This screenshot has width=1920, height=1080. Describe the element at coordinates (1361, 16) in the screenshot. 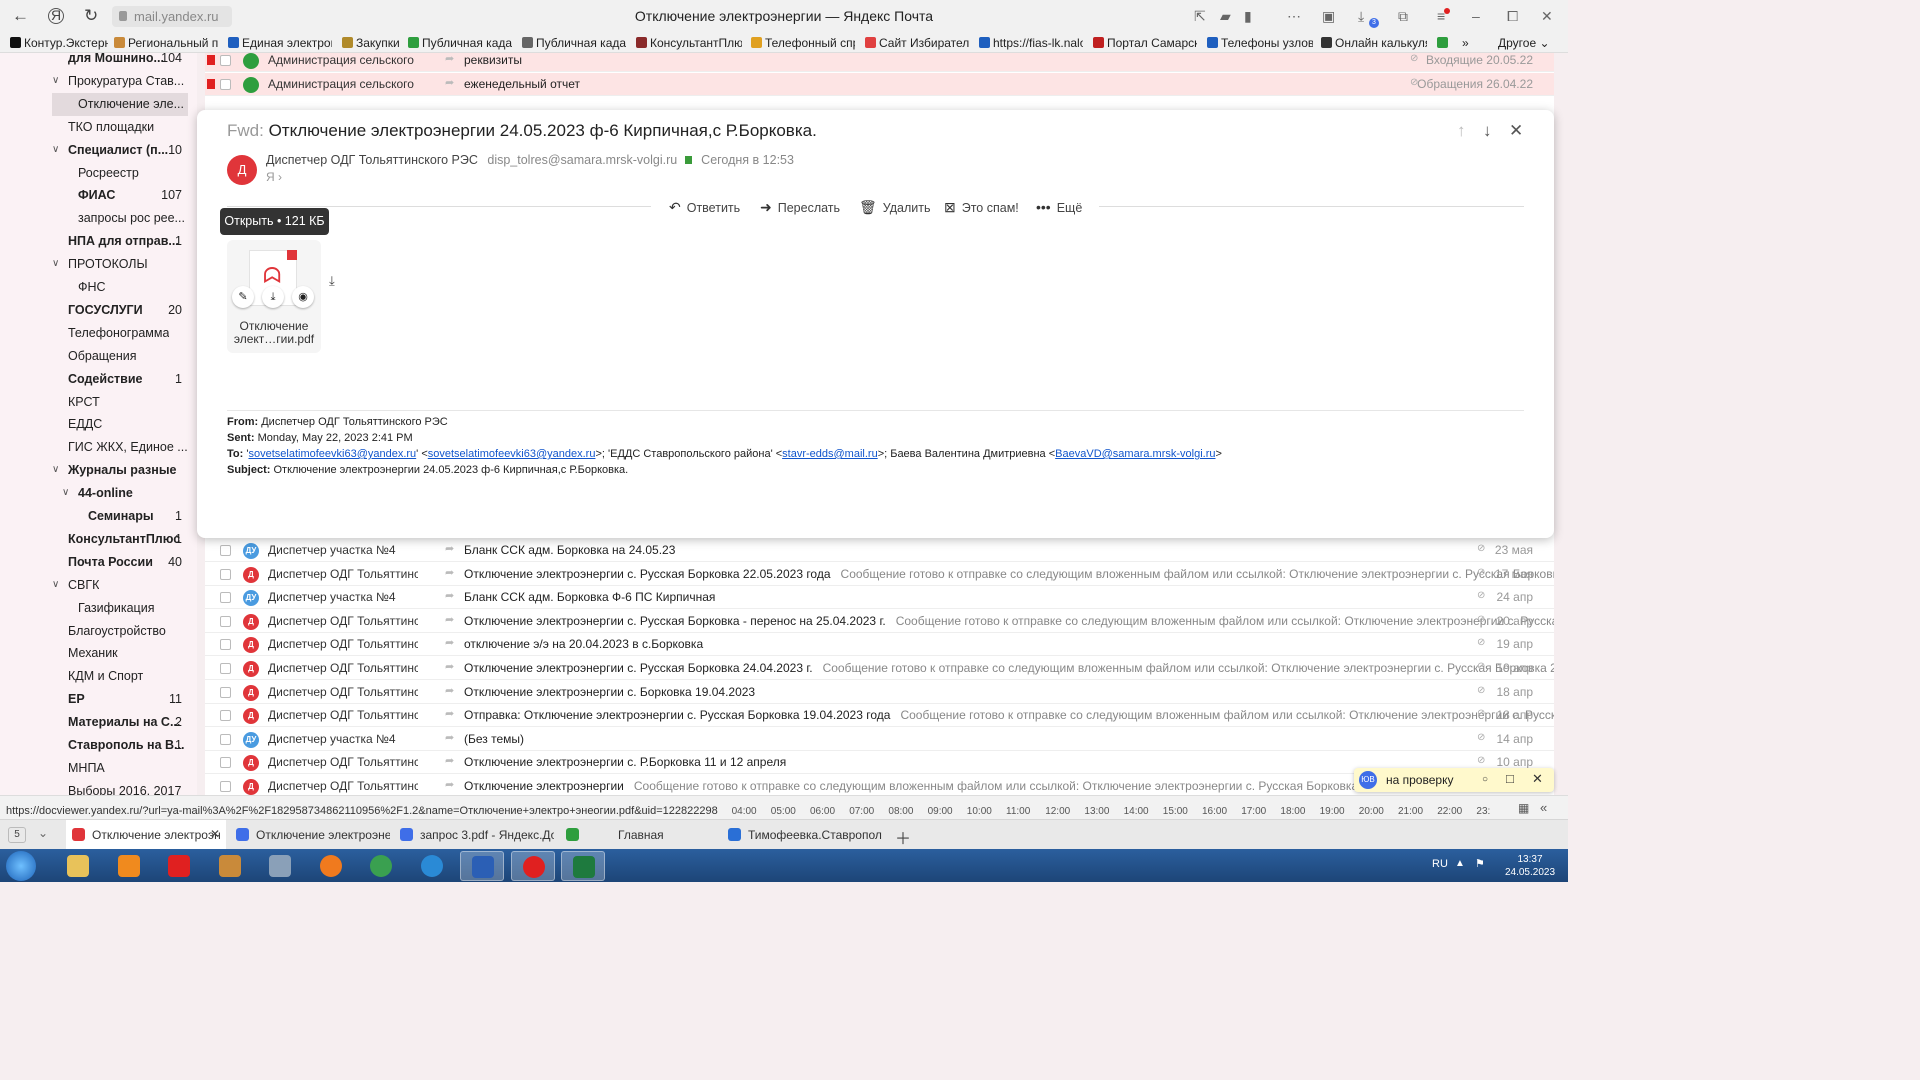

I see `downloads-icon: ⤓` at that location.